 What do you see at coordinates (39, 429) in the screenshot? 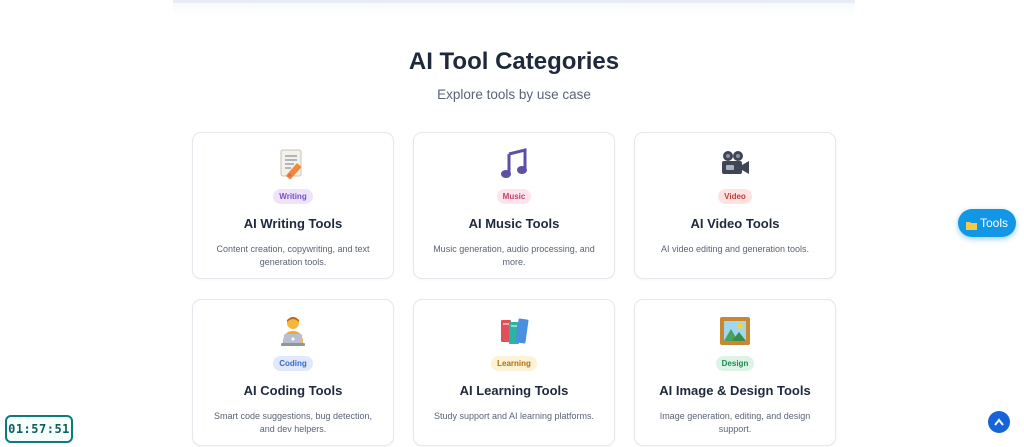
I see `clock-display: 01:57:51` at bounding box center [39, 429].